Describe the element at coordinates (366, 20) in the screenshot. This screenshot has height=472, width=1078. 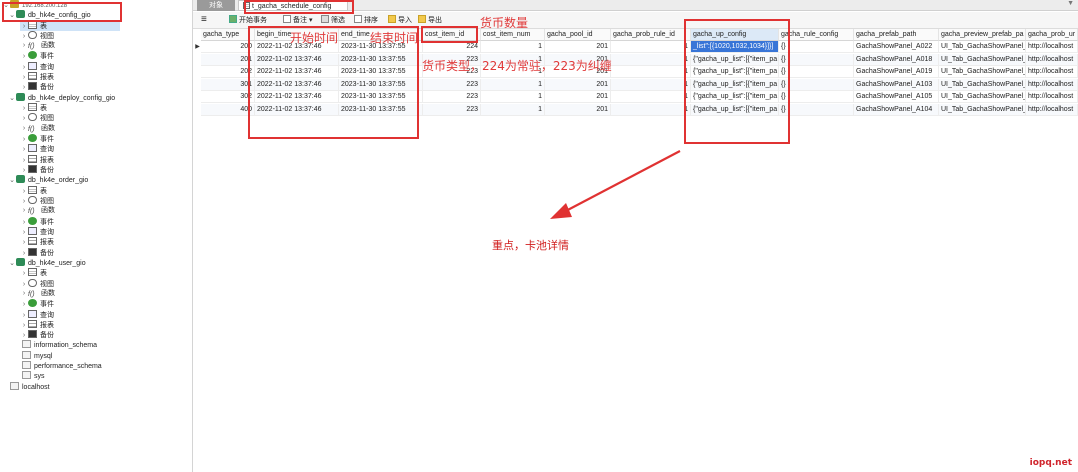
I see `sort-button: 排序` at that location.